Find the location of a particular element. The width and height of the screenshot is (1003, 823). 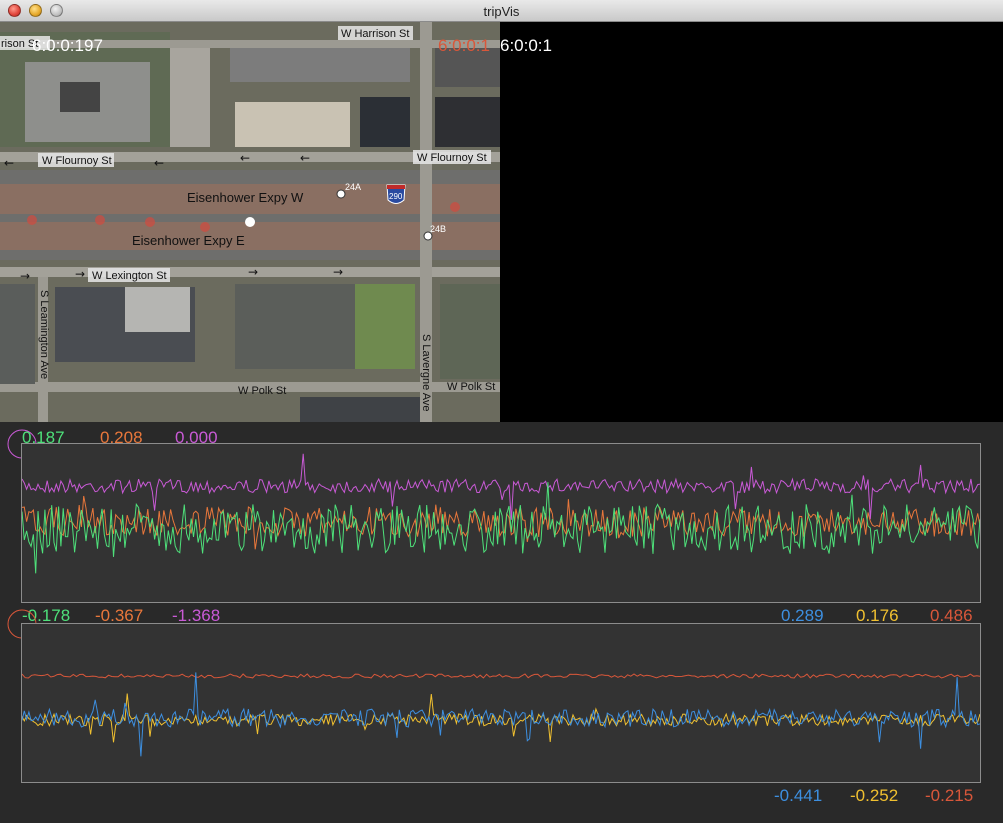

interstate-shield-icon: 290 is located at coordinates (396, 194).